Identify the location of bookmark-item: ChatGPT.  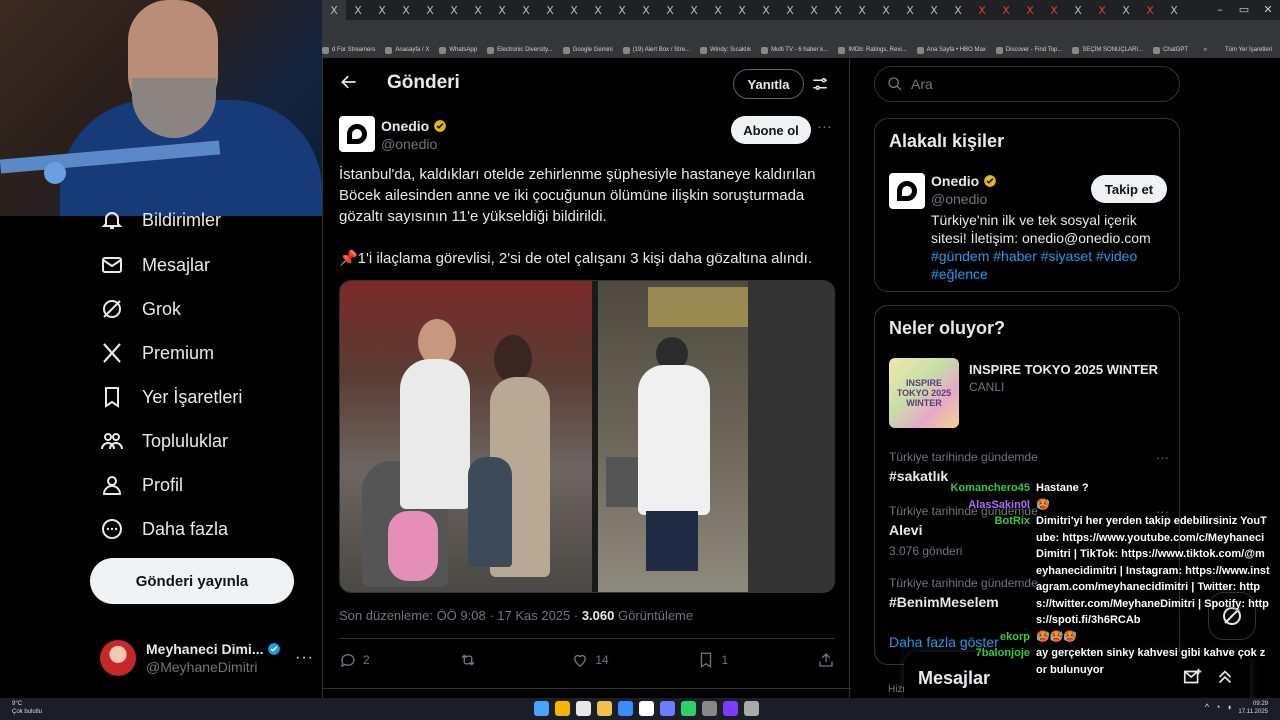
(1170, 50).